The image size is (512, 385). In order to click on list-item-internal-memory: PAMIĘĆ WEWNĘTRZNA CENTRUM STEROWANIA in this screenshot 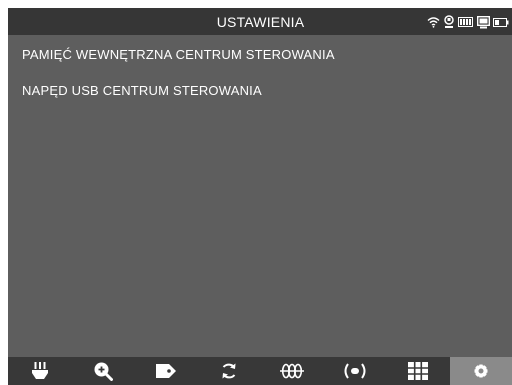, I will do `click(178, 54)`.